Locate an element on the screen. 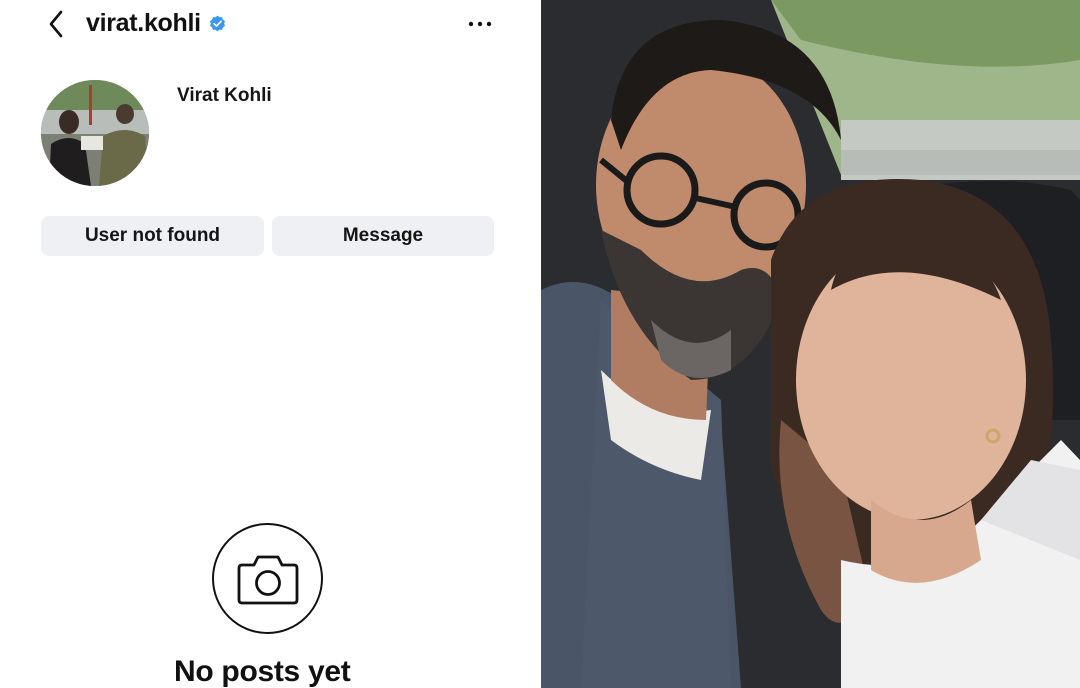  profile-header: virat.kohli is located at coordinates (270, 26).